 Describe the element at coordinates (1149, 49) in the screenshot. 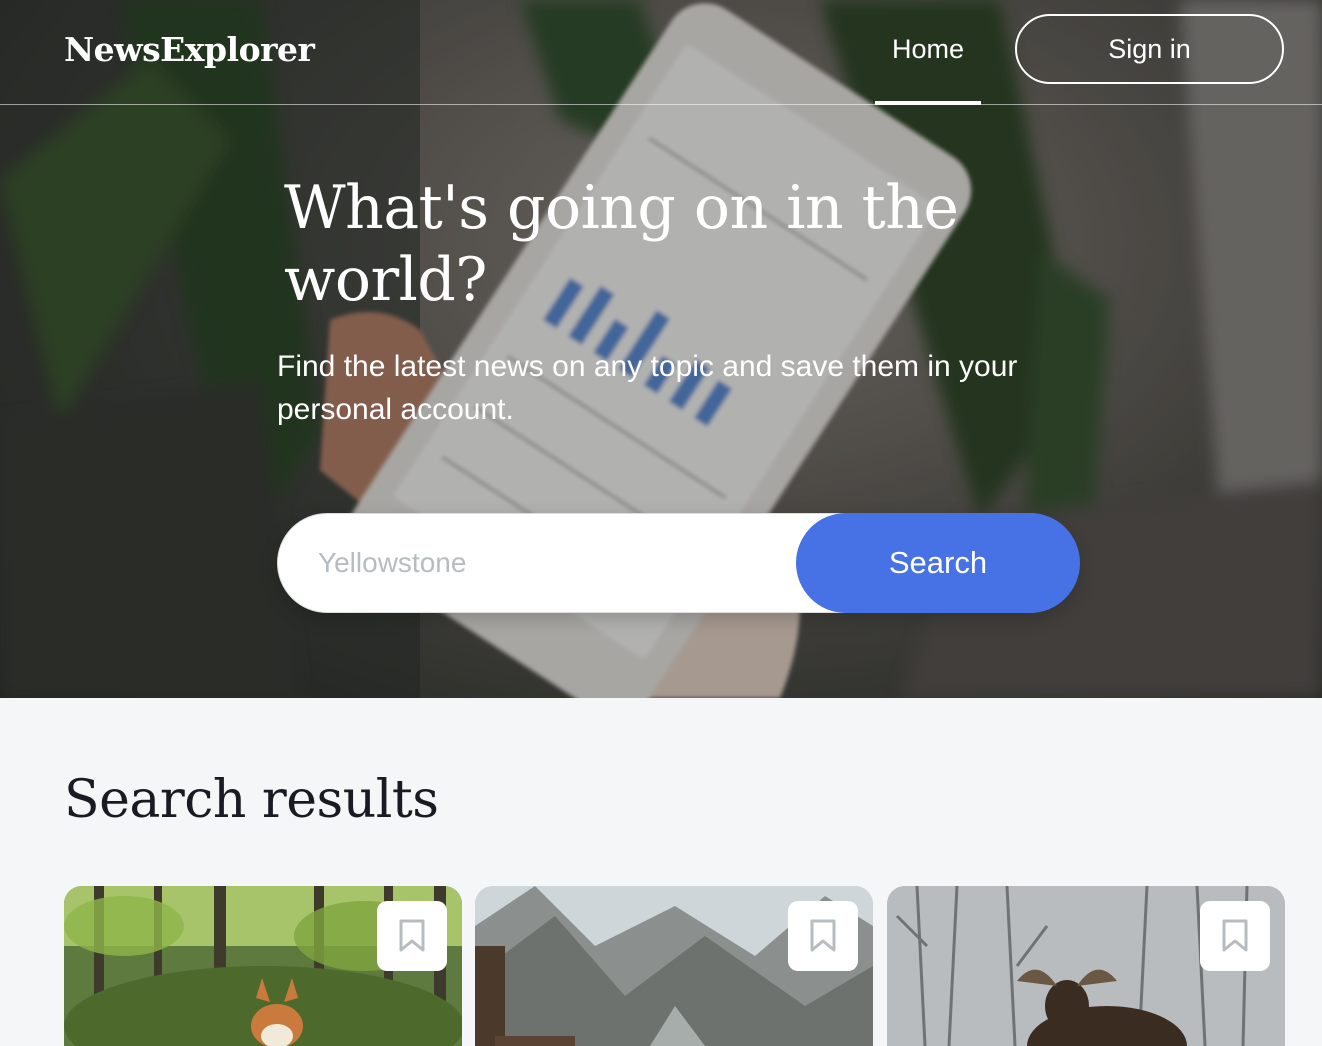

I see `sign-in-button: Sign in` at that location.